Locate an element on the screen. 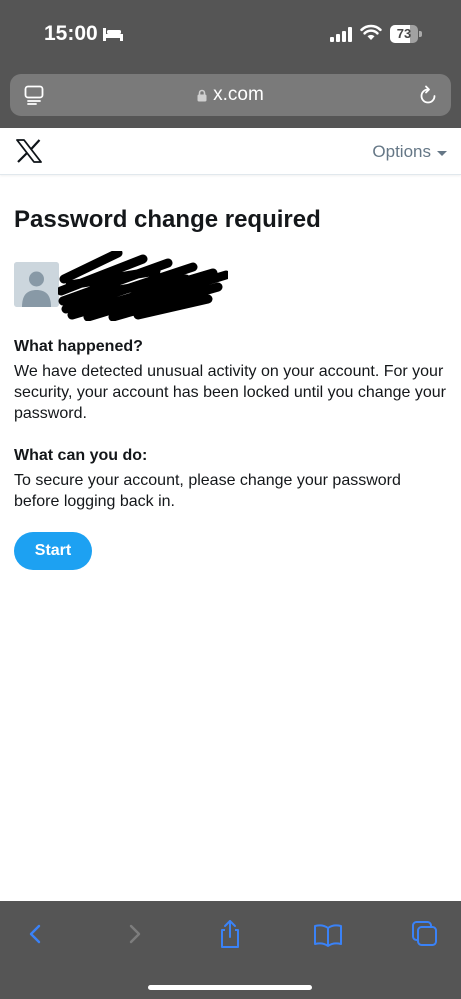  what-can-you-do-heading: What can you do: is located at coordinates (81, 455).